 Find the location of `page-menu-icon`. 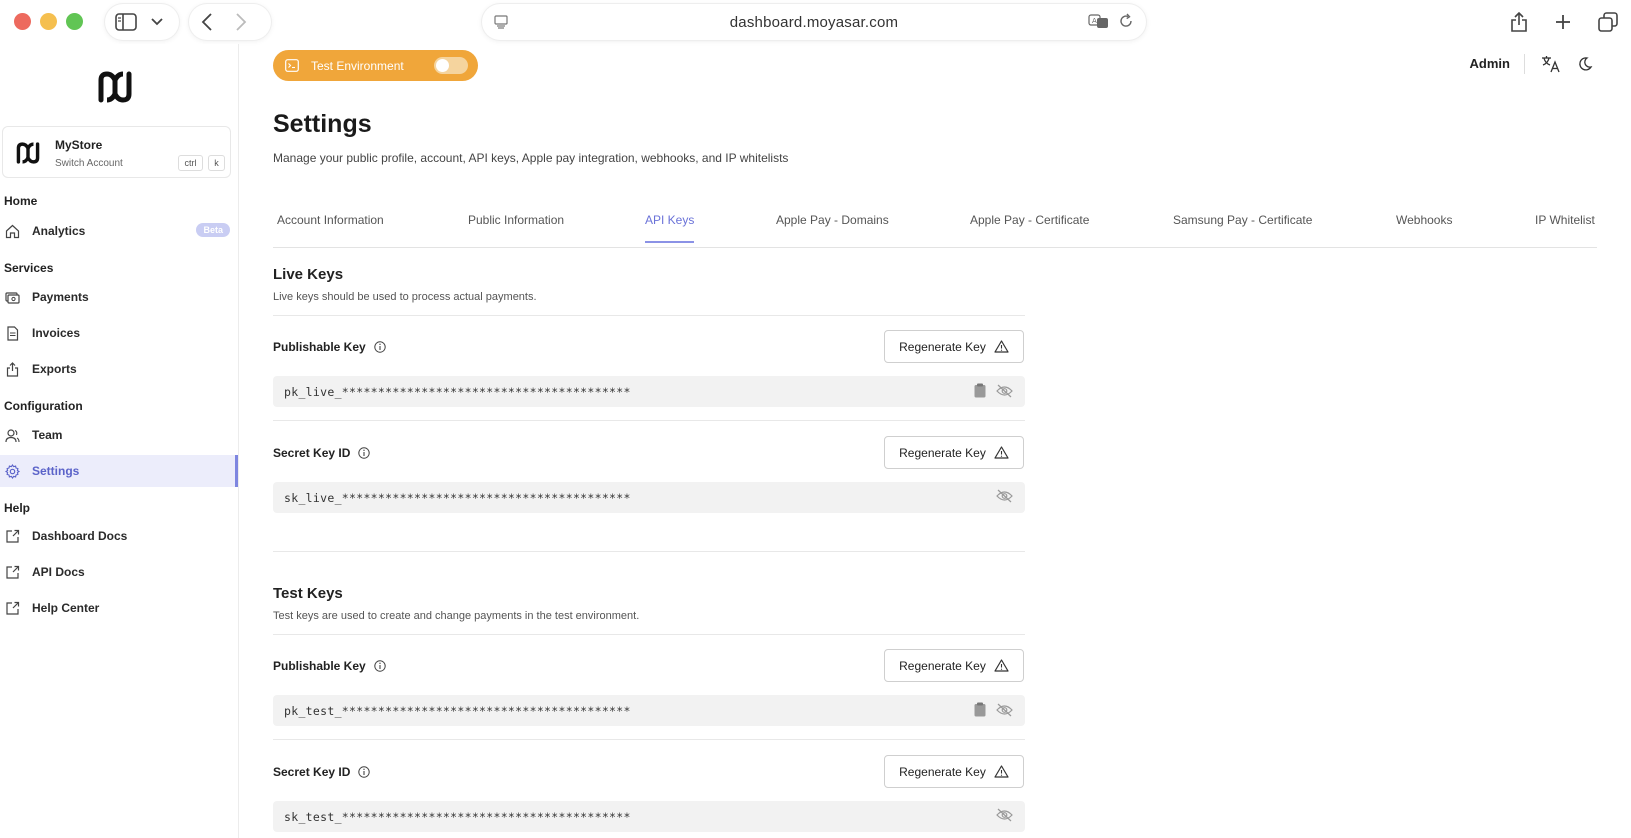

page-menu-icon is located at coordinates (501, 22).